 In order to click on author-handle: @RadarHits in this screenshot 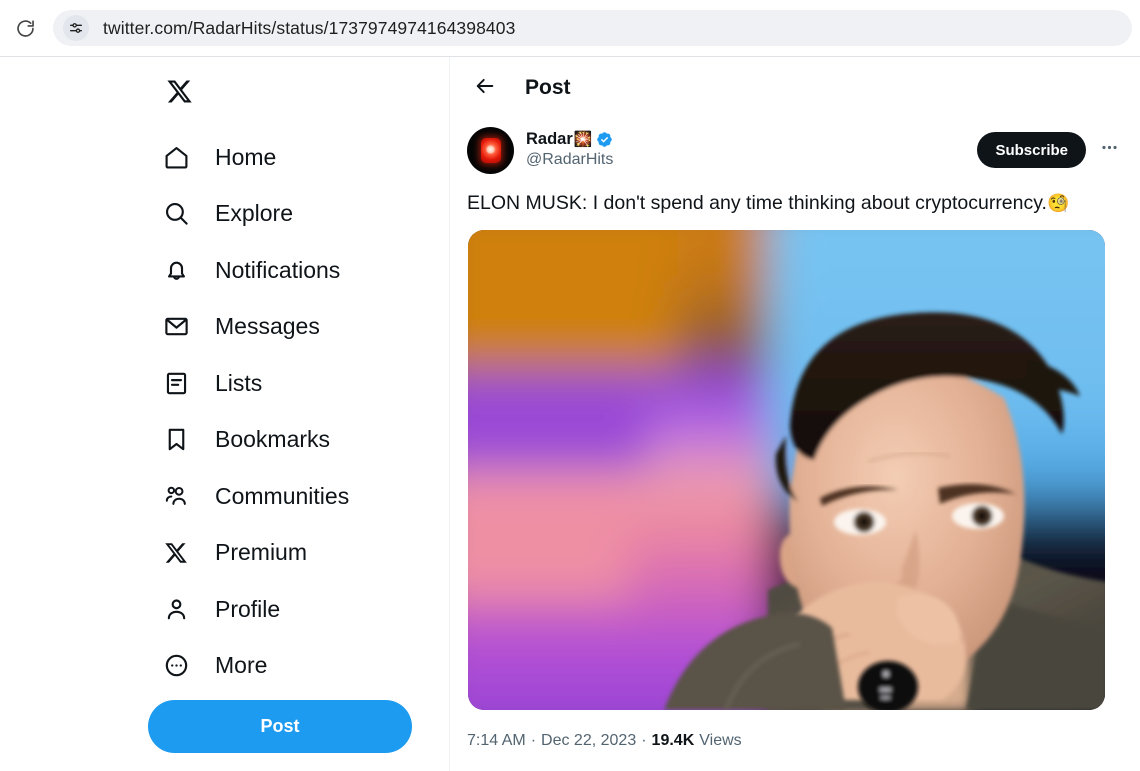, I will do `click(570, 159)`.